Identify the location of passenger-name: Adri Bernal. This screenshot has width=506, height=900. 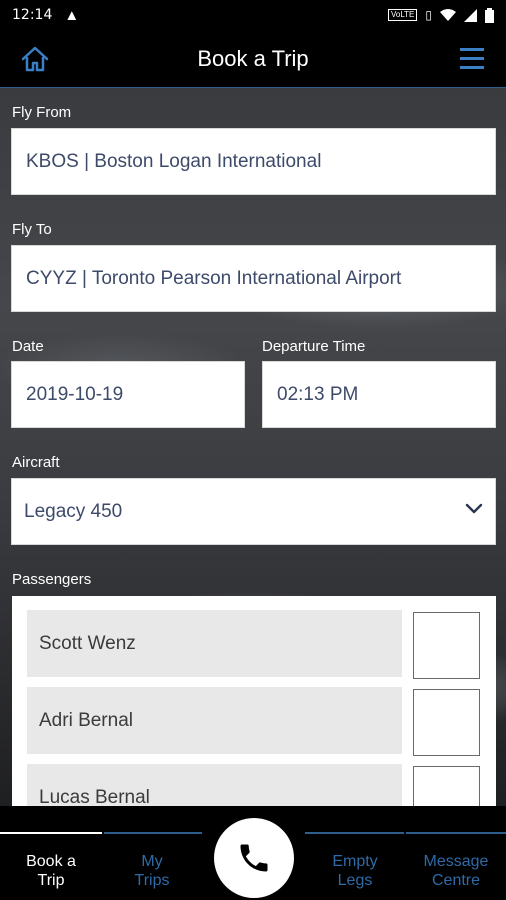
(214, 720).